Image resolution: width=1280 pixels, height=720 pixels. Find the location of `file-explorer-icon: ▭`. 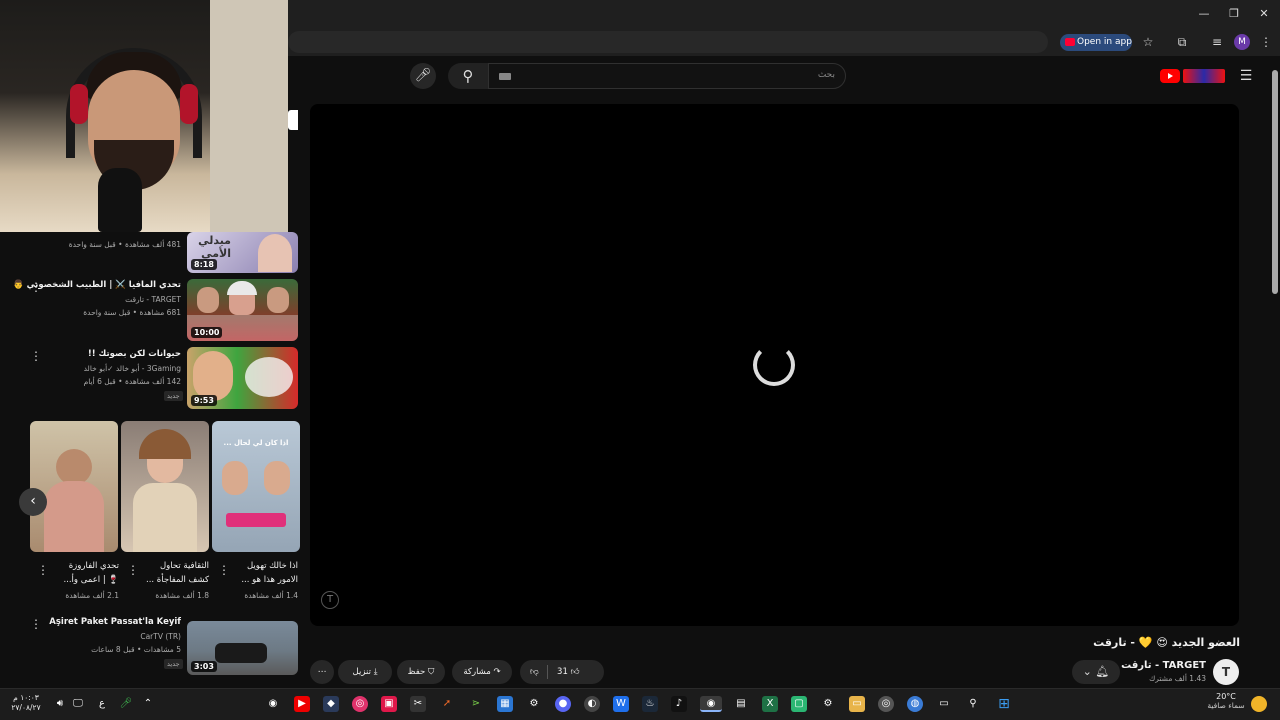

file-explorer-icon: ▭ is located at coordinates (857, 704).